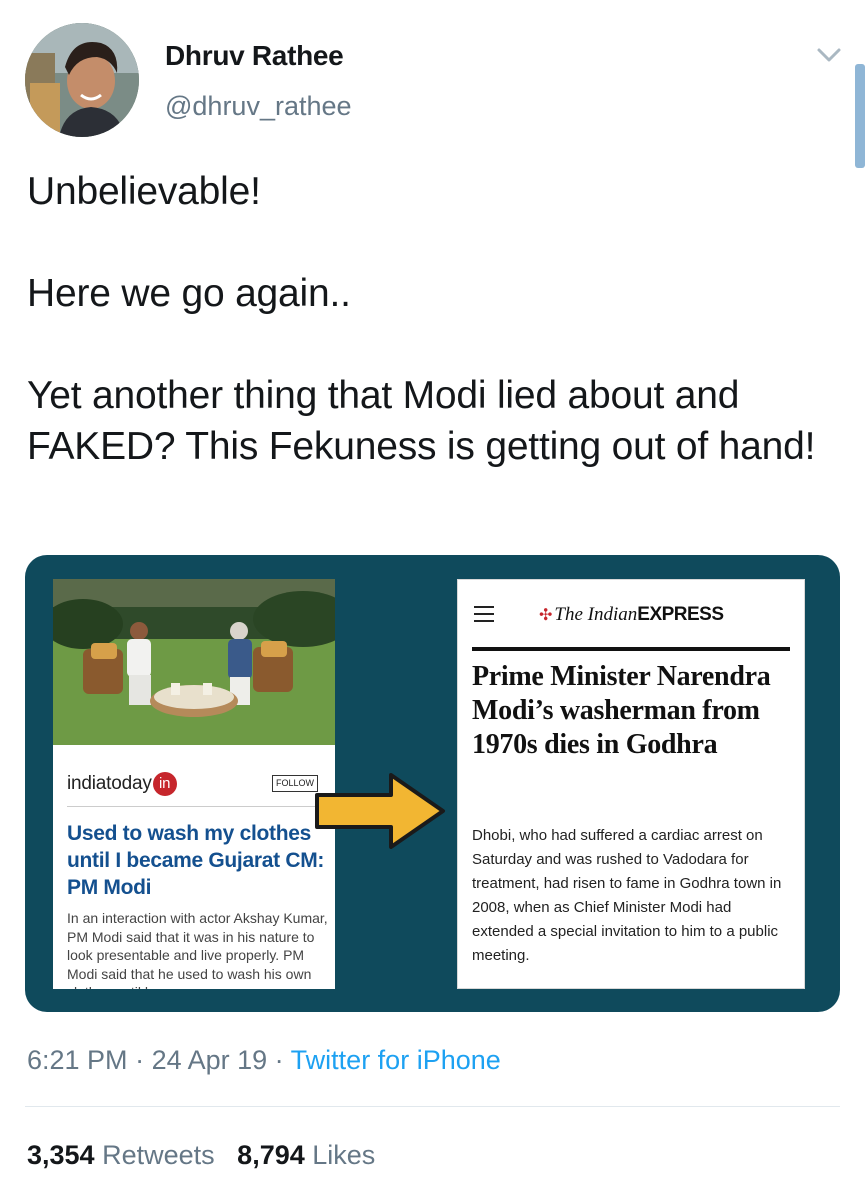 The height and width of the screenshot is (1200, 865). Describe the element at coordinates (484, 614) in the screenshot. I see `hamburger-icon` at that location.